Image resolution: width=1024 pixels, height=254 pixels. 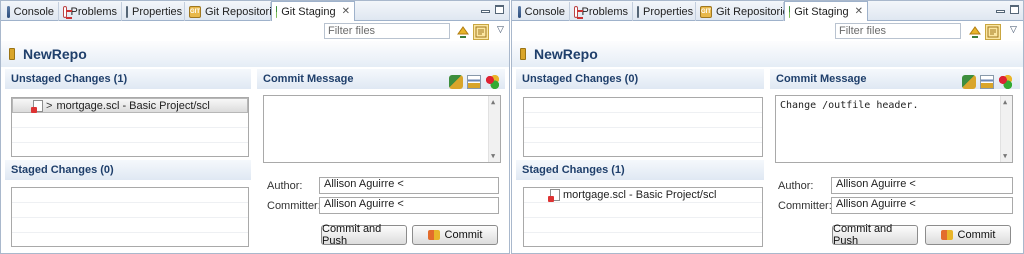 What do you see at coordinates (130, 217) in the screenshot?
I see `staged-changes-list` at bounding box center [130, 217].